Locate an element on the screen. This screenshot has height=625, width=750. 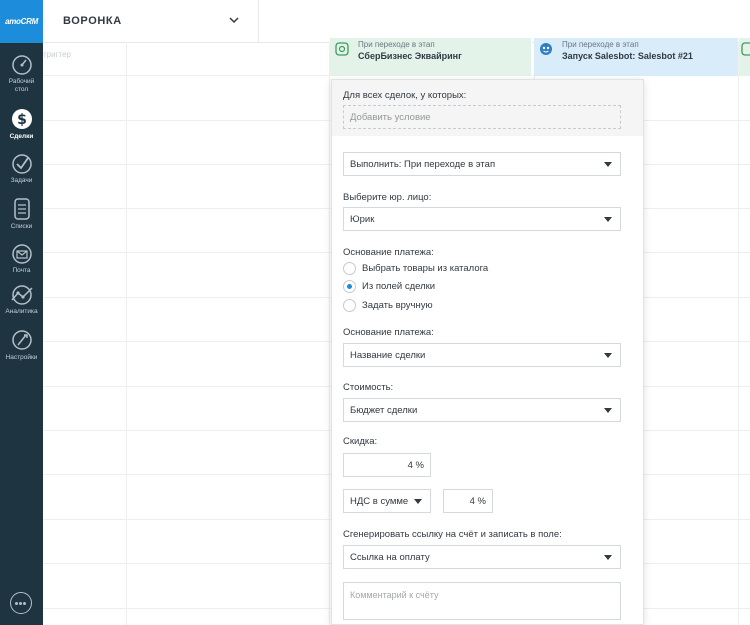
tasks-icon is located at coordinates (21, 164).